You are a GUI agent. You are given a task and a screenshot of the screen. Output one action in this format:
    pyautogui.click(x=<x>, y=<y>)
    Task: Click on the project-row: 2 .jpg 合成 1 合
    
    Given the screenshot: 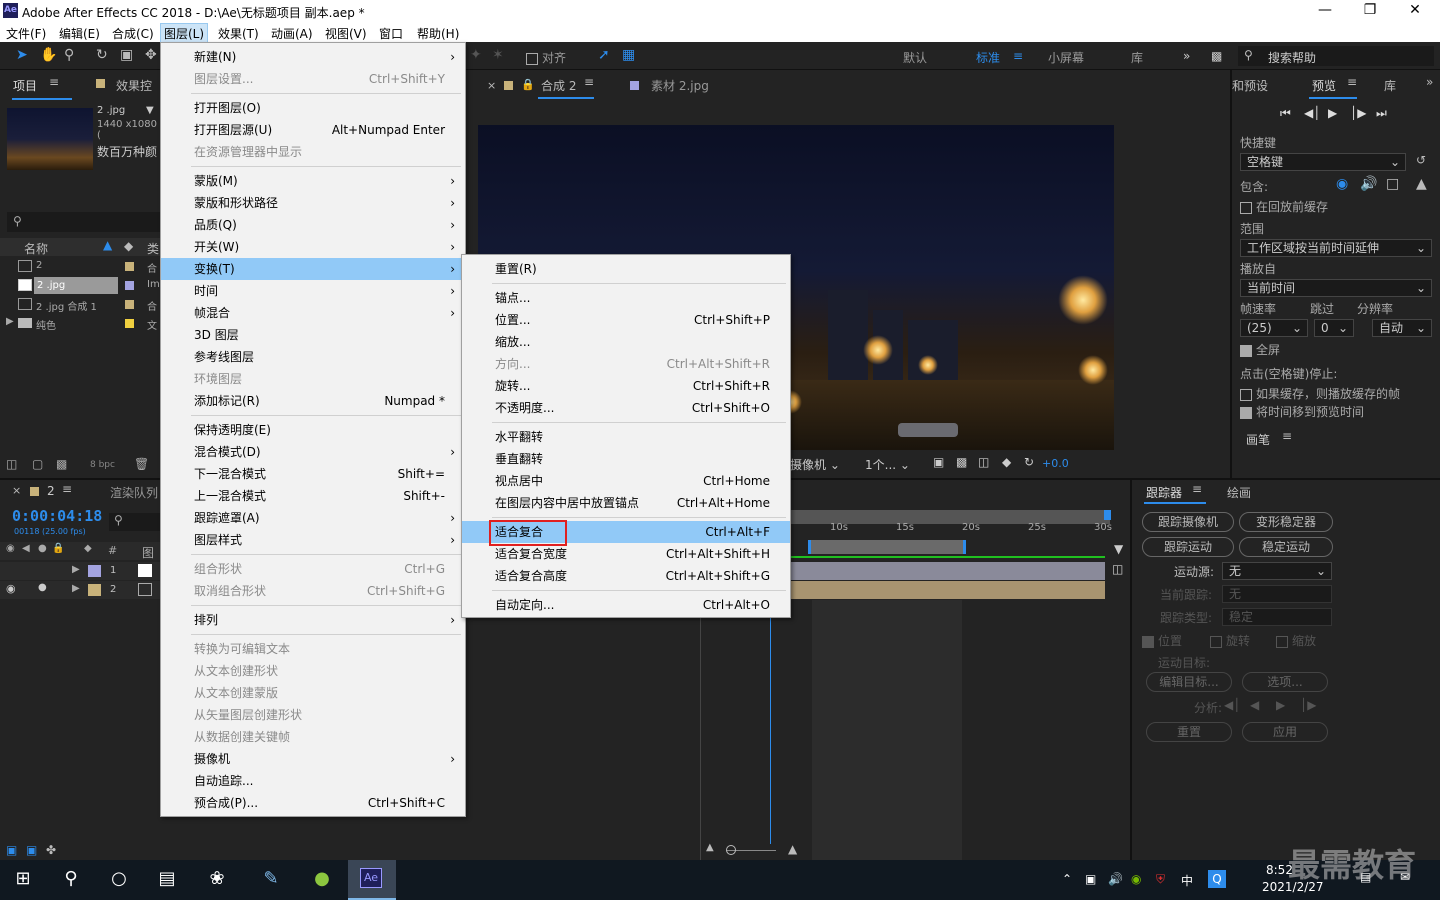 What is the action you would take?
    pyautogui.click(x=80, y=305)
    